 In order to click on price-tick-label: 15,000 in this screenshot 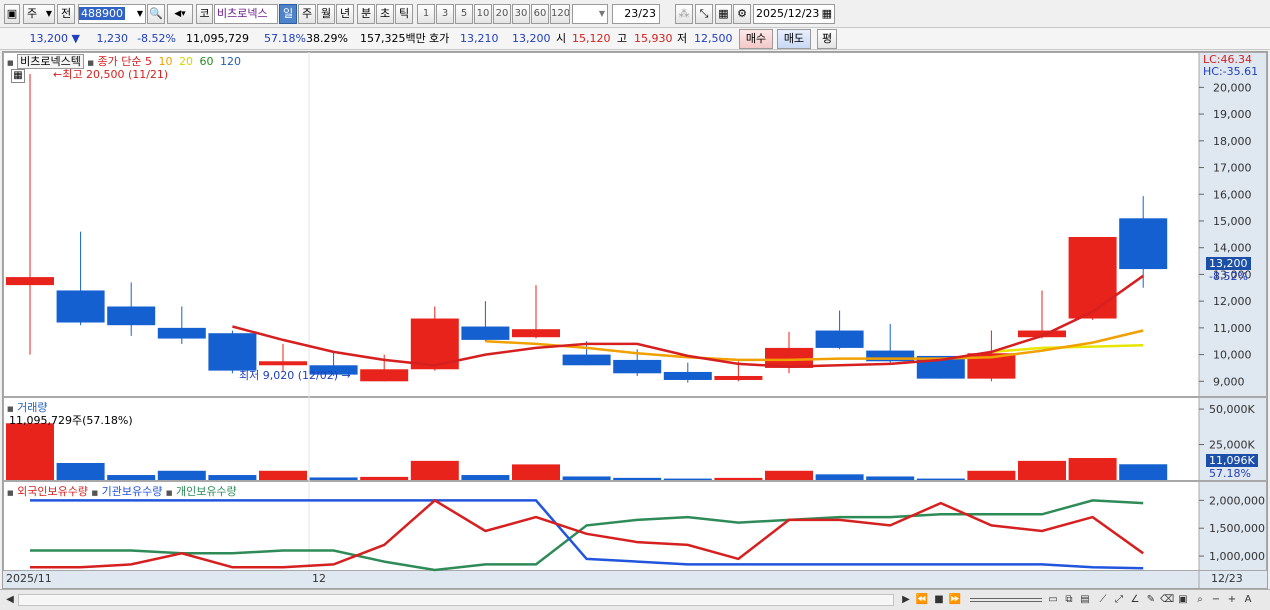, I will do `click(1232, 221)`.